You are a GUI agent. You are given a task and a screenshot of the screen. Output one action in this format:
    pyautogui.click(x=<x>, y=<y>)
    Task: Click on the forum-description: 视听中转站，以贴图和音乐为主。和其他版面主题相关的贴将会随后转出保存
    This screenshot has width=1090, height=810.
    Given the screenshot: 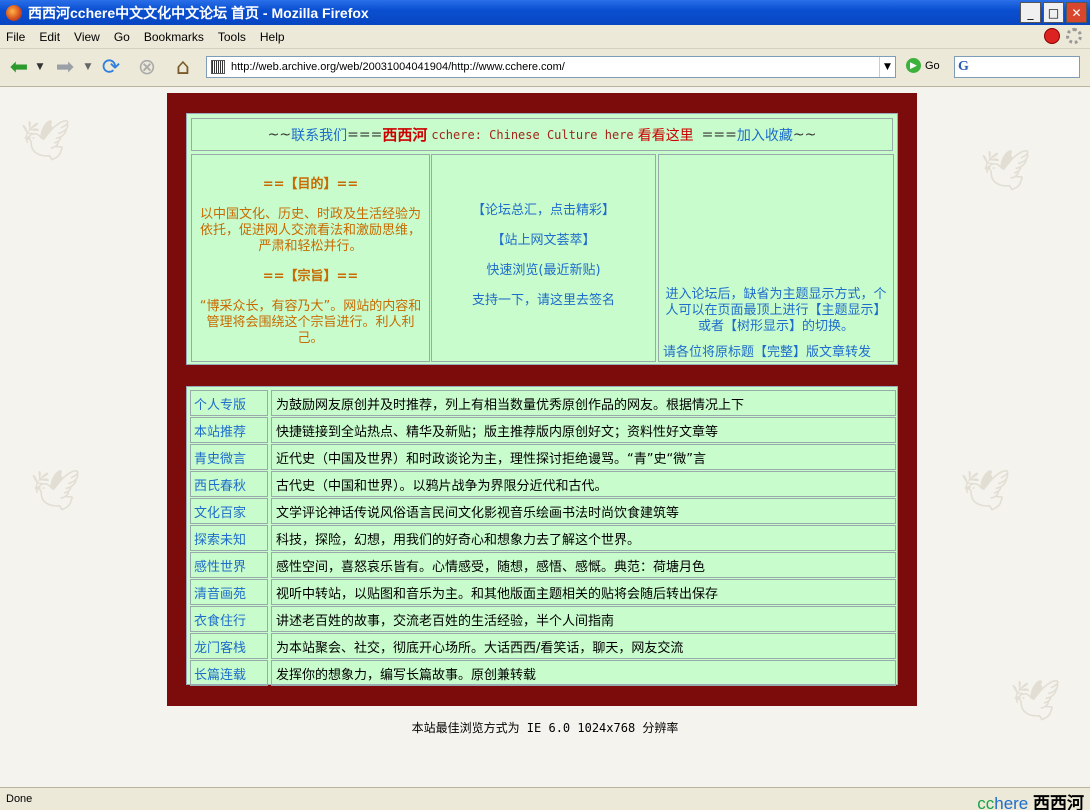 What is the action you would take?
    pyautogui.click(x=583, y=592)
    